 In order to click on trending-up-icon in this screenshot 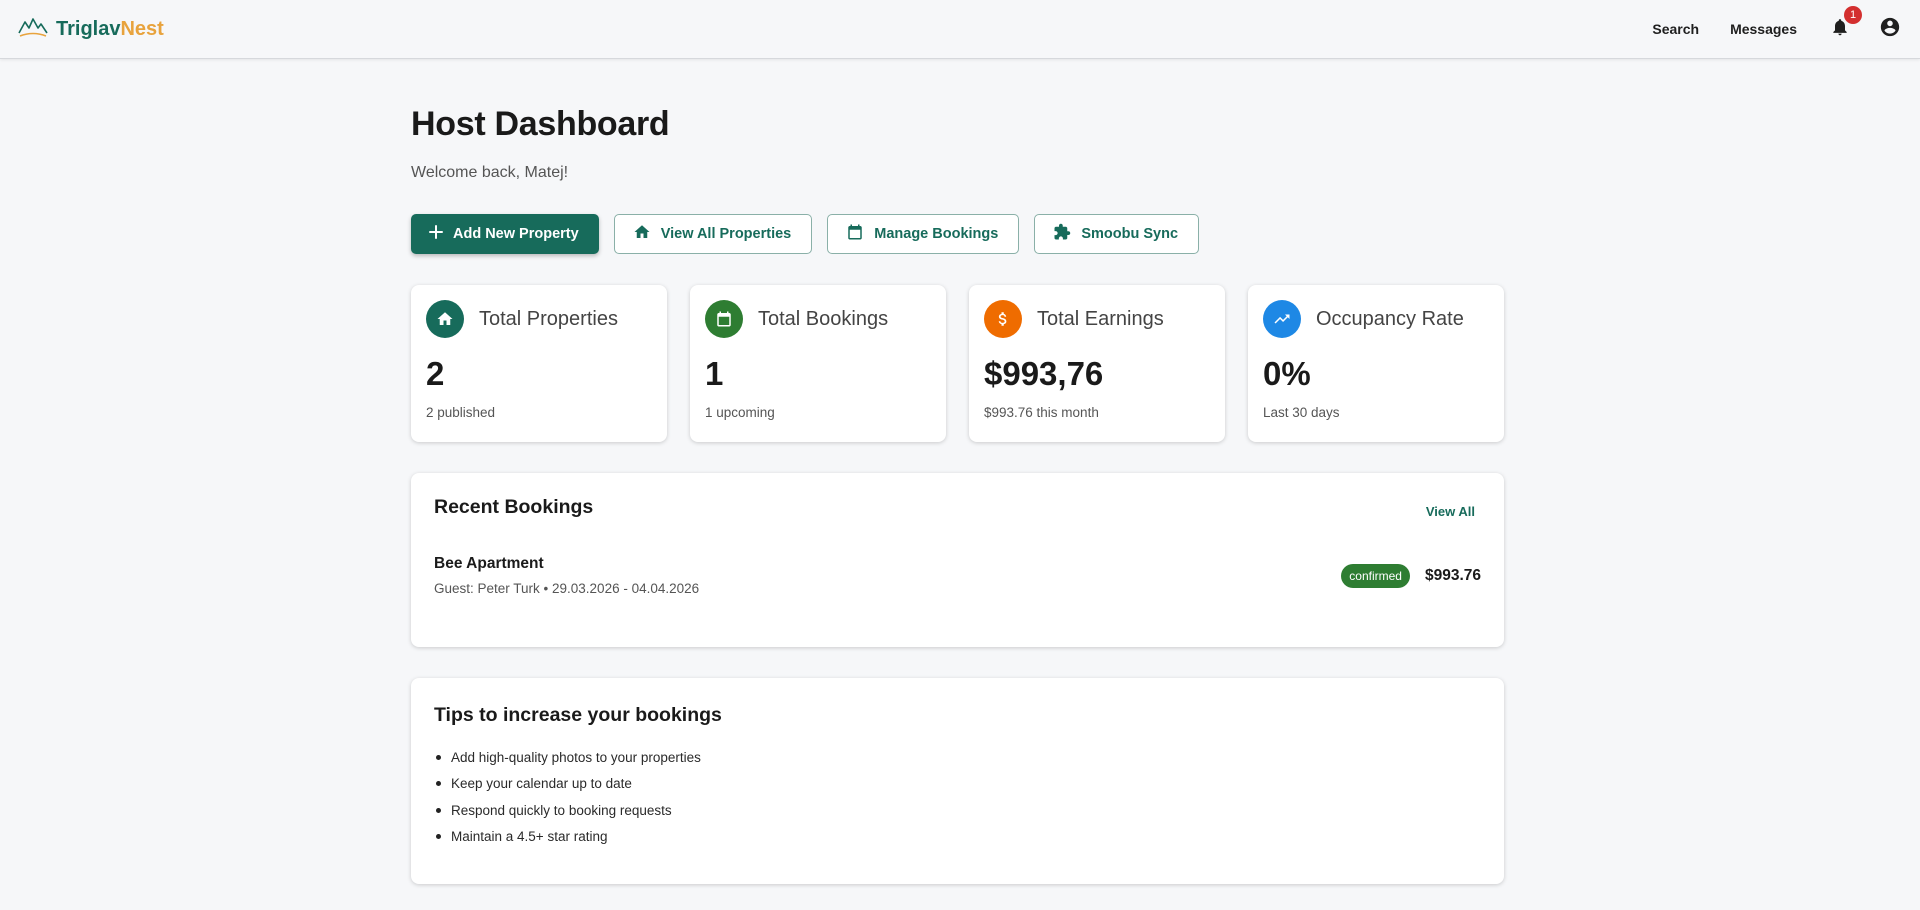, I will do `click(1282, 319)`.